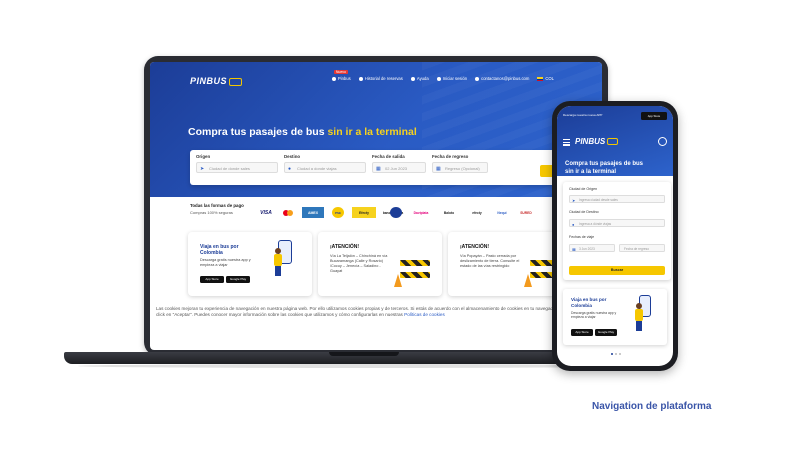  What do you see at coordinates (616, 354) in the screenshot?
I see `carousel-dots` at bounding box center [616, 354].